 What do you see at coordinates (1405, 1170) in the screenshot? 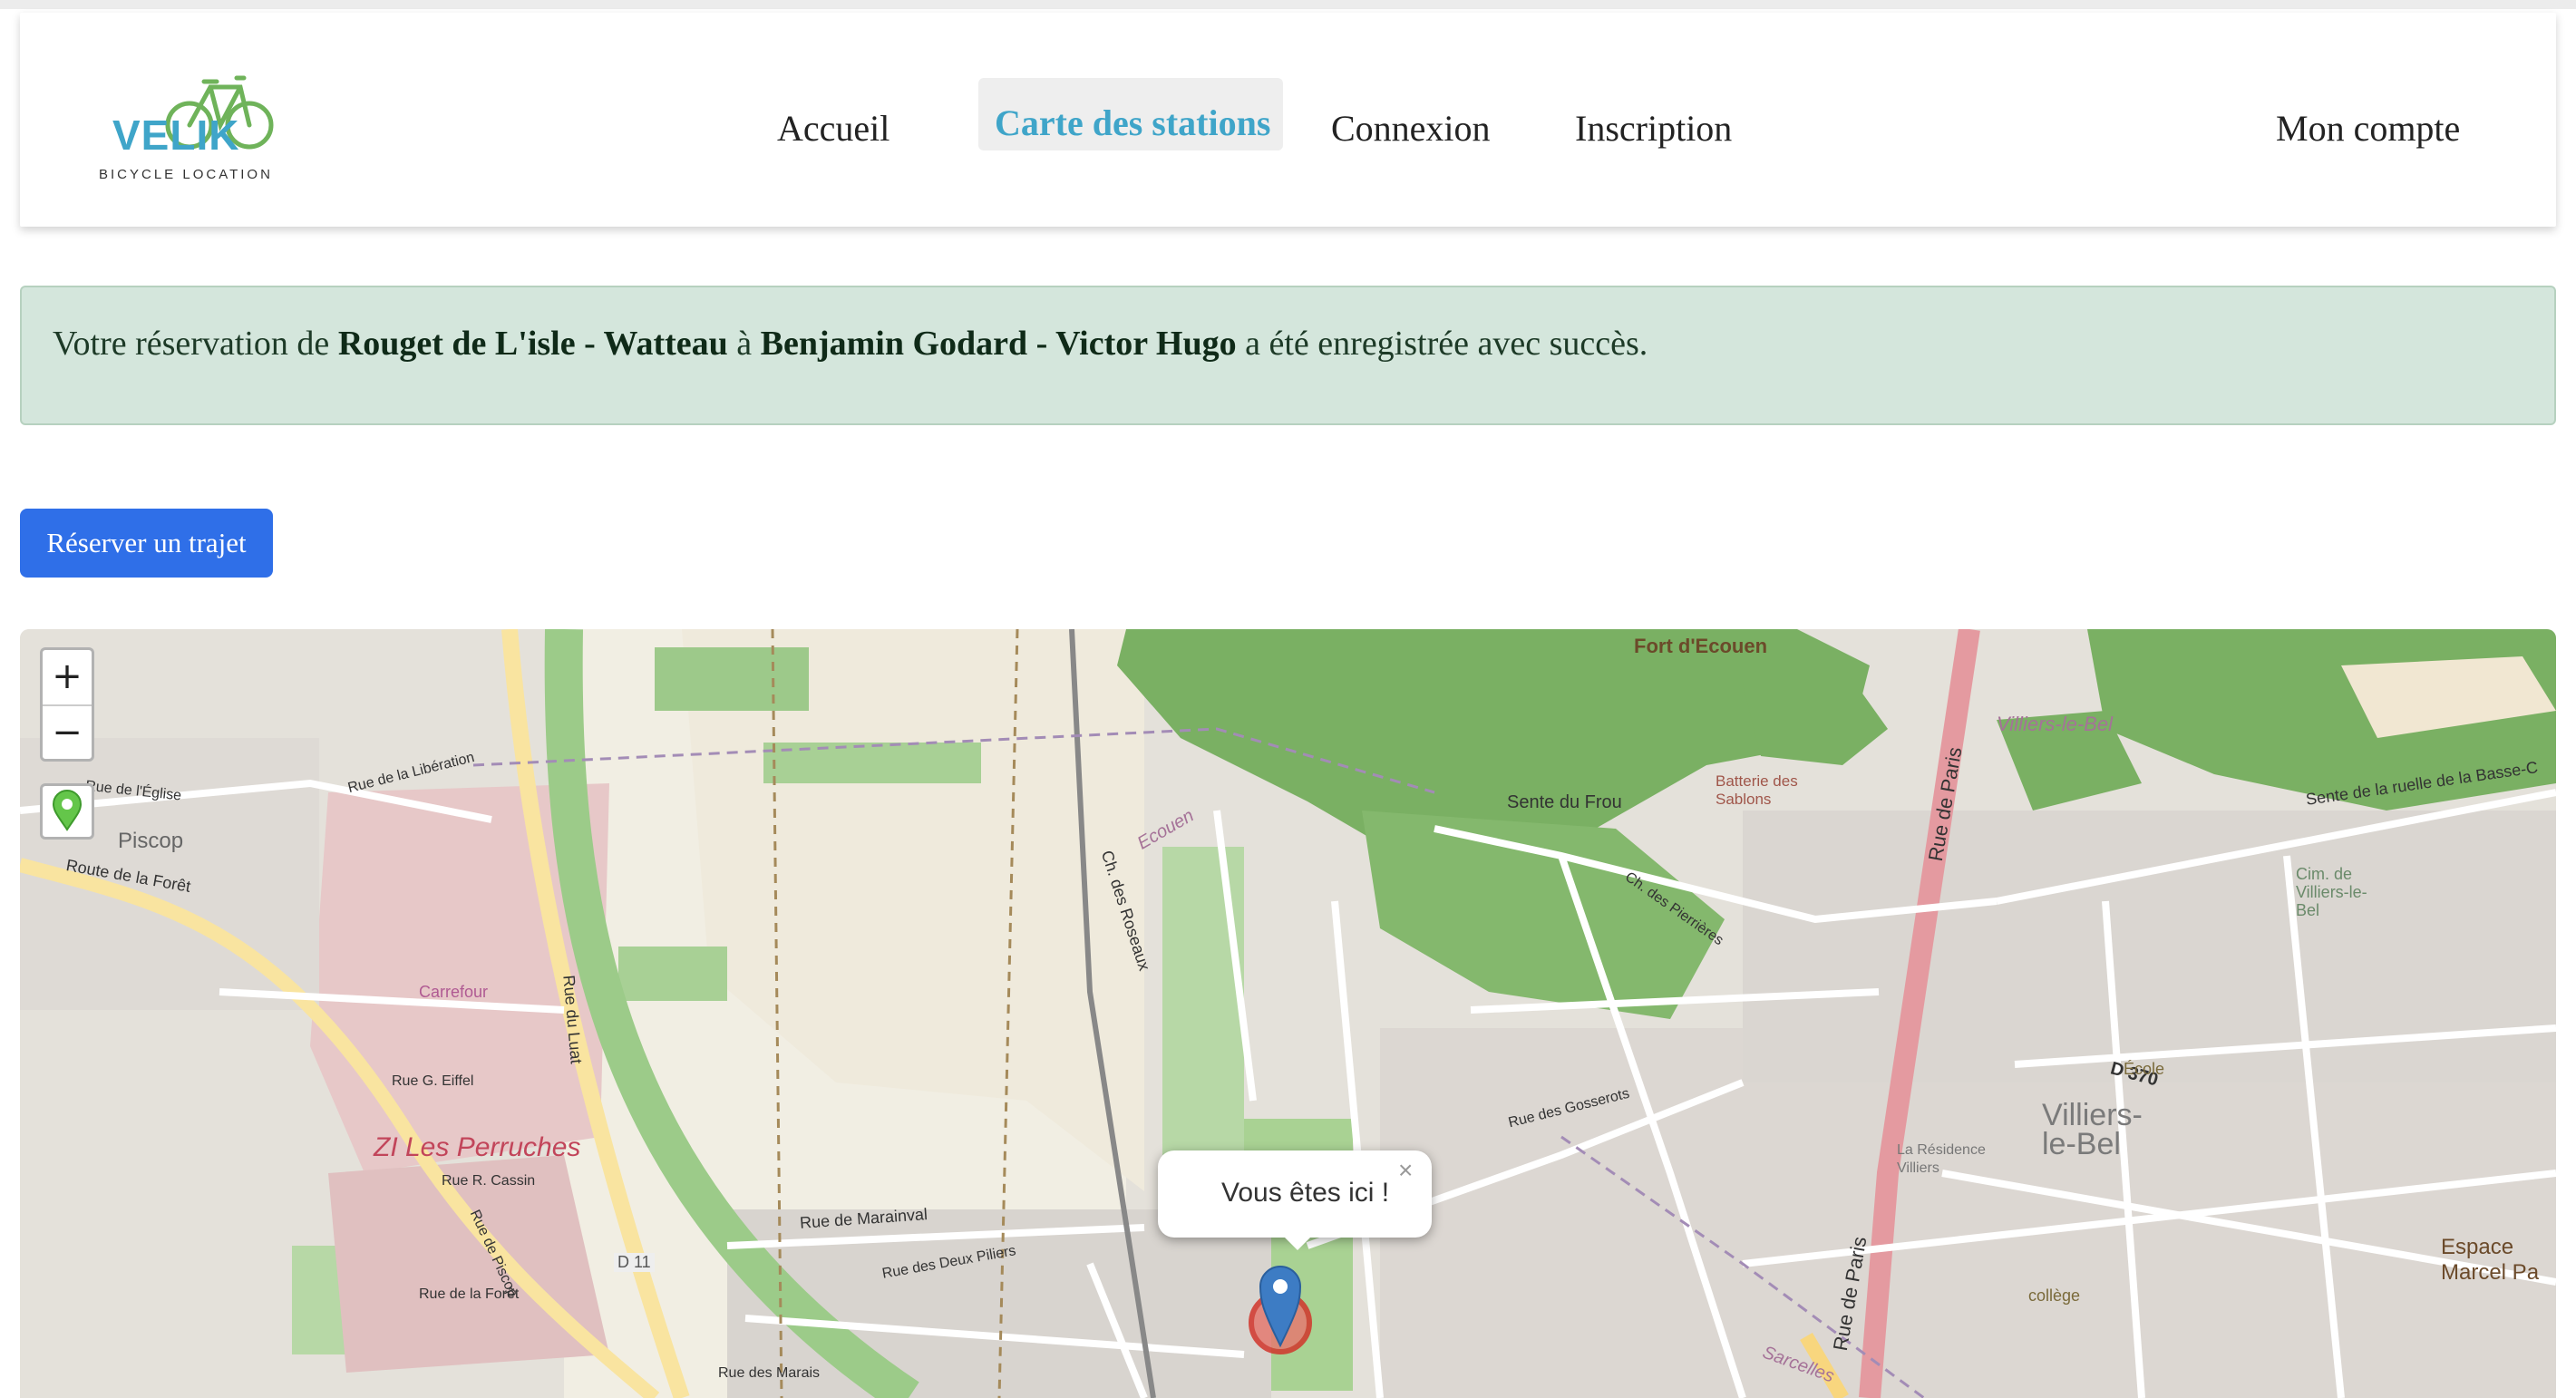
I see `popup-close-icon: ×` at bounding box center [1405, 1170].